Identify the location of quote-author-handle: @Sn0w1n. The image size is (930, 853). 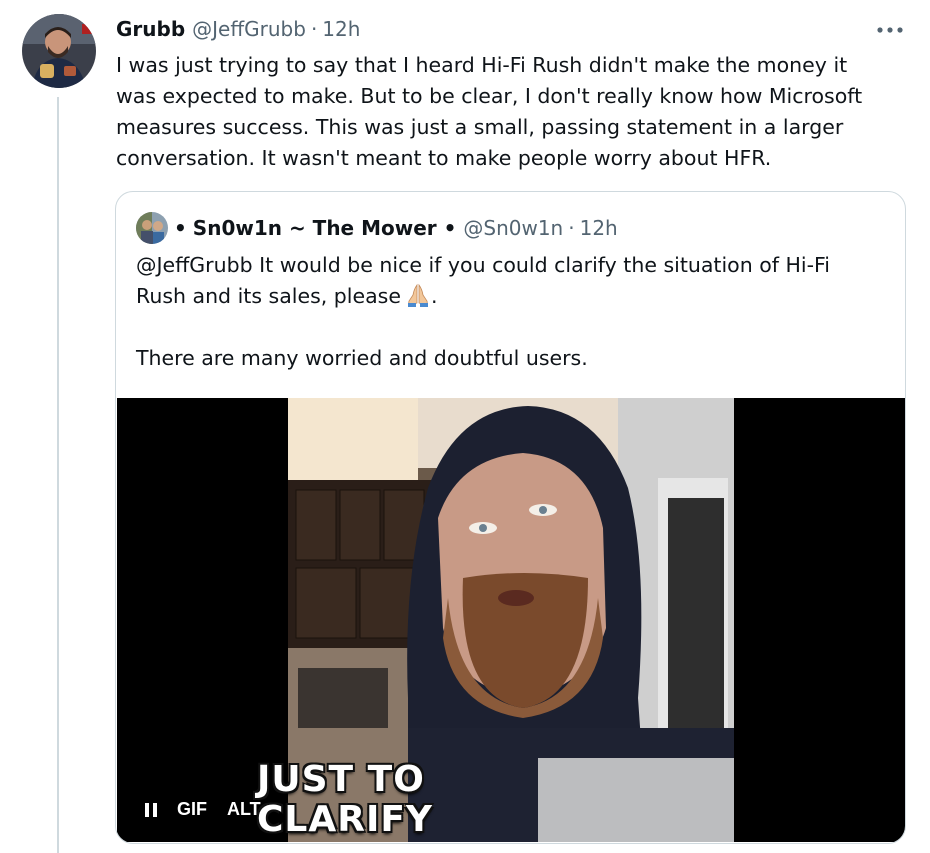
(513, 228).